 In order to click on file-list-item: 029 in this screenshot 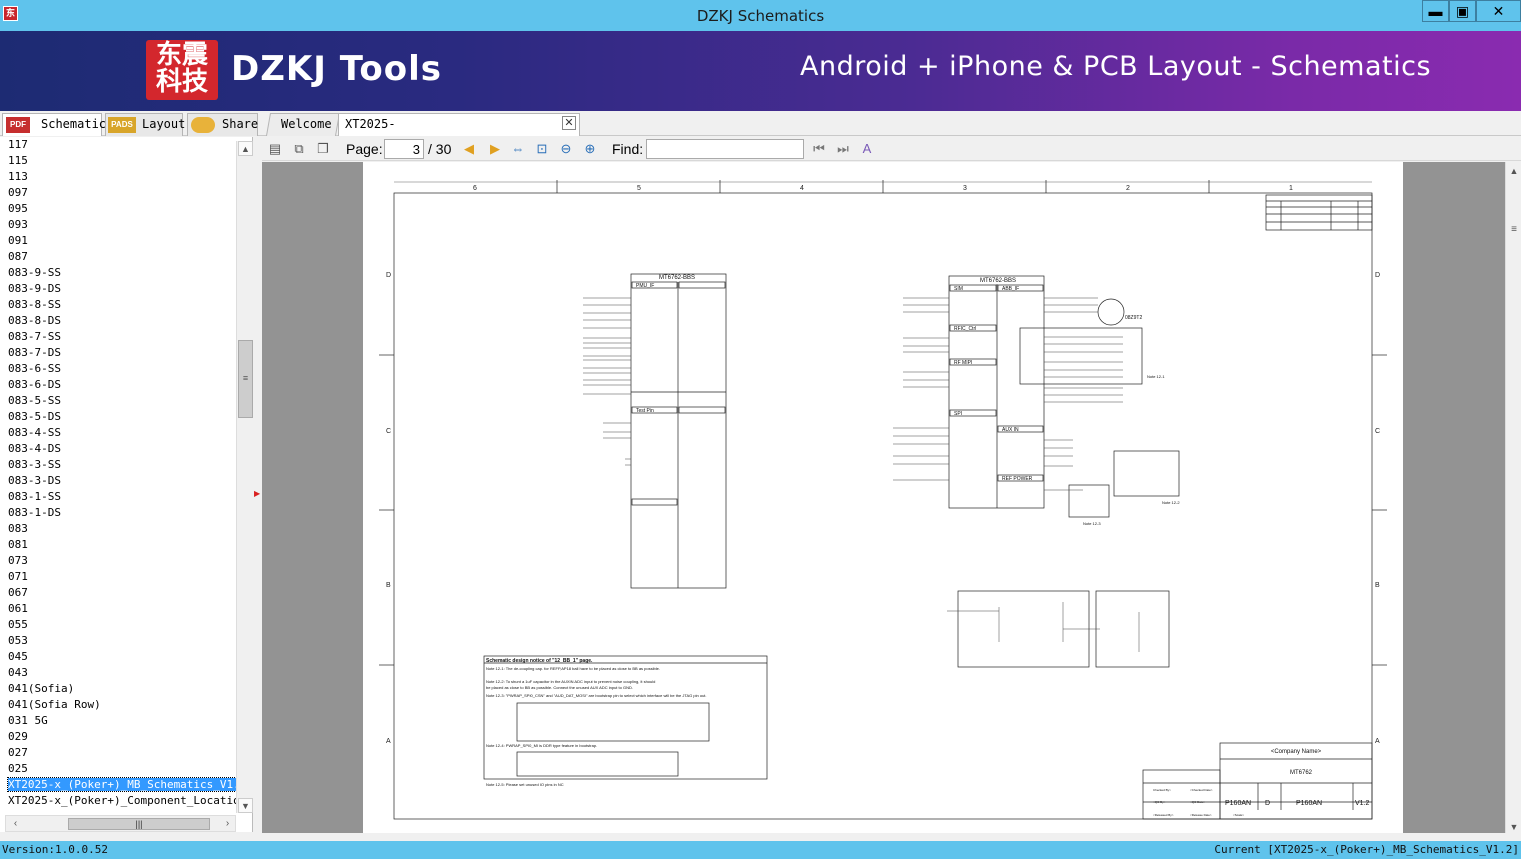, I will do `click(118, 737)`.